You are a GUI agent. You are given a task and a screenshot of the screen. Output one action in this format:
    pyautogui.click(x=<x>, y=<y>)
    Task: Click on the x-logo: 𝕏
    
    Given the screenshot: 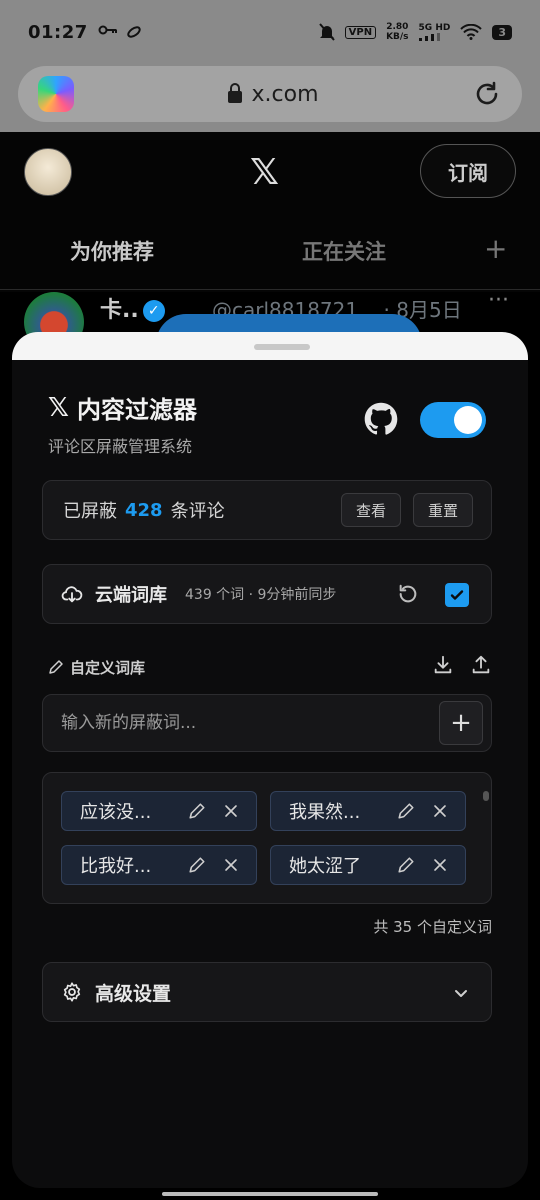 What is the action you would take?
    pyautogui.click(x=264, y=172)
    